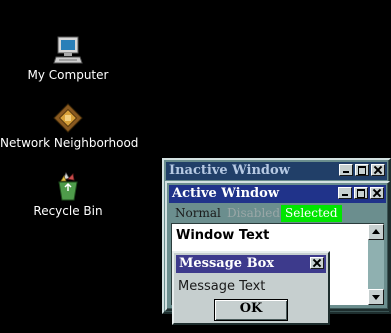 The image size is (391, 333). I want to click on menu-item-selected: Selected, so click(311, 213).